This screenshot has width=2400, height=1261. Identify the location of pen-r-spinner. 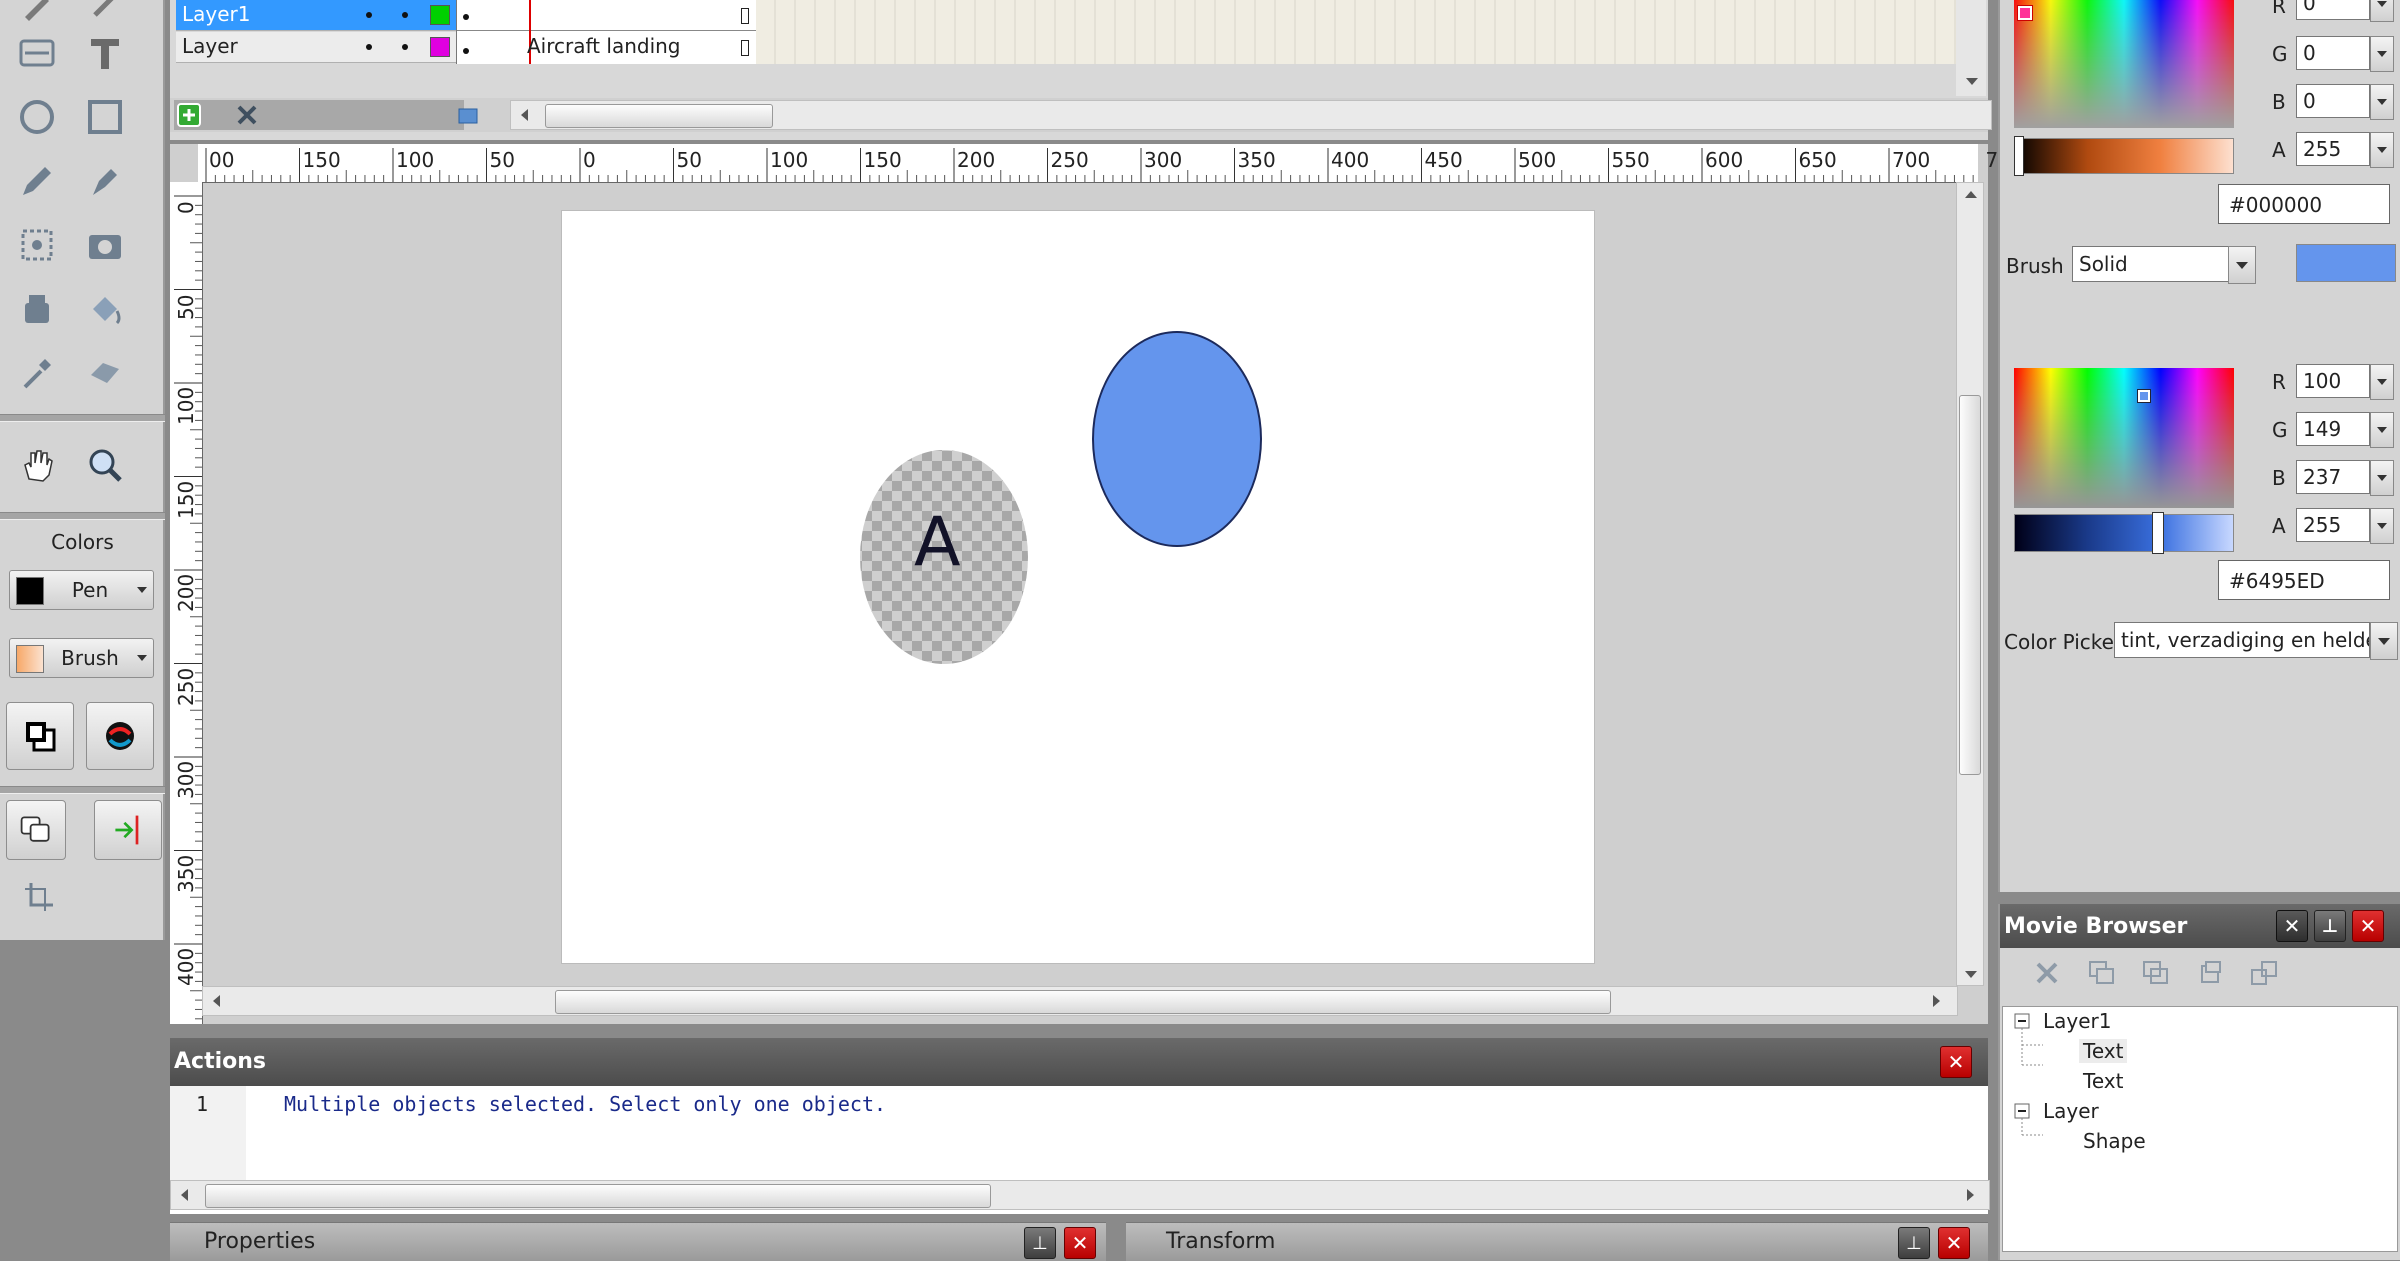
(2382, 11).